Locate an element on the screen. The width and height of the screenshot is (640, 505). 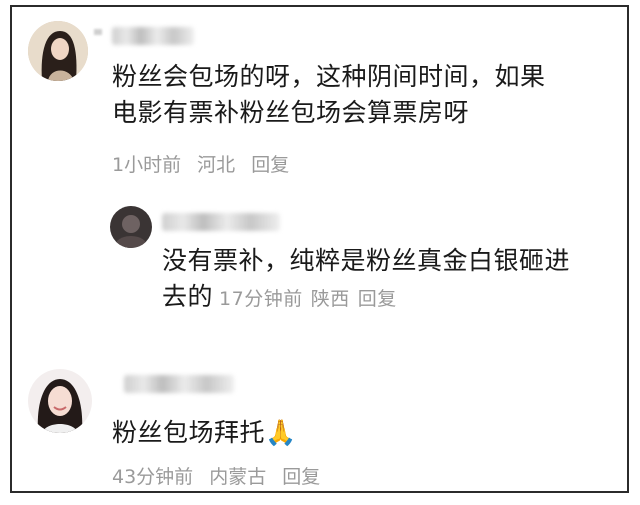
masked-mark is located at coordinates (98, 32).